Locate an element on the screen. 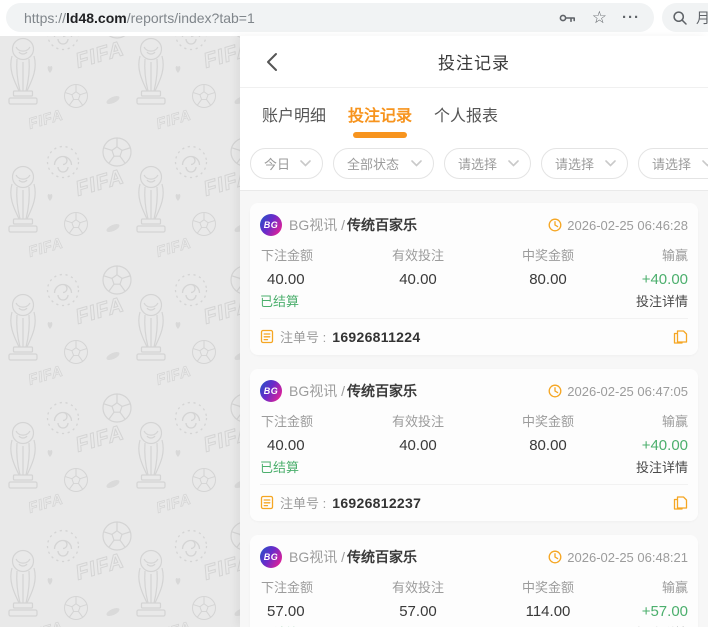  search-icon is located at coordinates (680, 17).